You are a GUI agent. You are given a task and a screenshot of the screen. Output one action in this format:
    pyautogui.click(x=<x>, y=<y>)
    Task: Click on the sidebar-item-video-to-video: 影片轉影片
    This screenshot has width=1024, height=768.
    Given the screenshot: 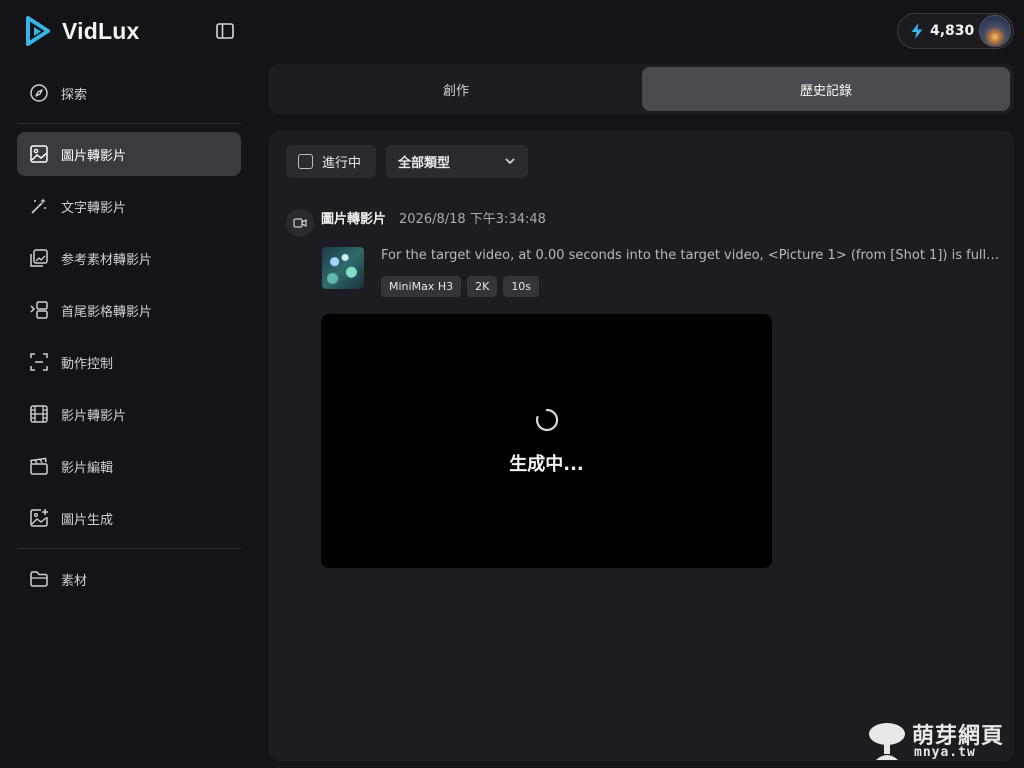 What is the action you would take?
    pyautogui.click(x=129, y=414)
    